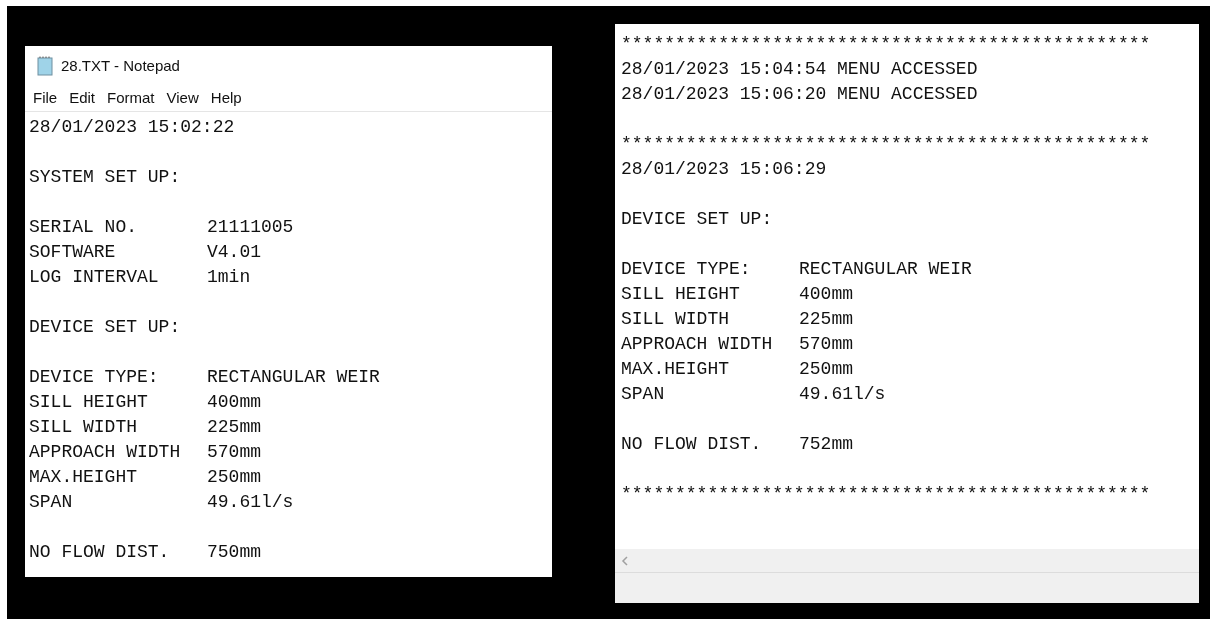  What do you see at coordinates (120, 65) in the screenshot?
I see `window-title: 28.TXT - Notepad` at bounding box center [120, 65].